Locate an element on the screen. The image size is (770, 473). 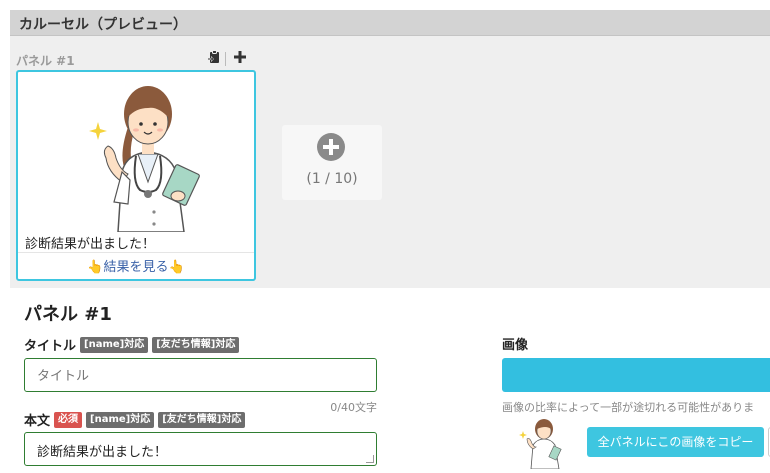
body-label: 本文 is located at coordinates (37, 421).